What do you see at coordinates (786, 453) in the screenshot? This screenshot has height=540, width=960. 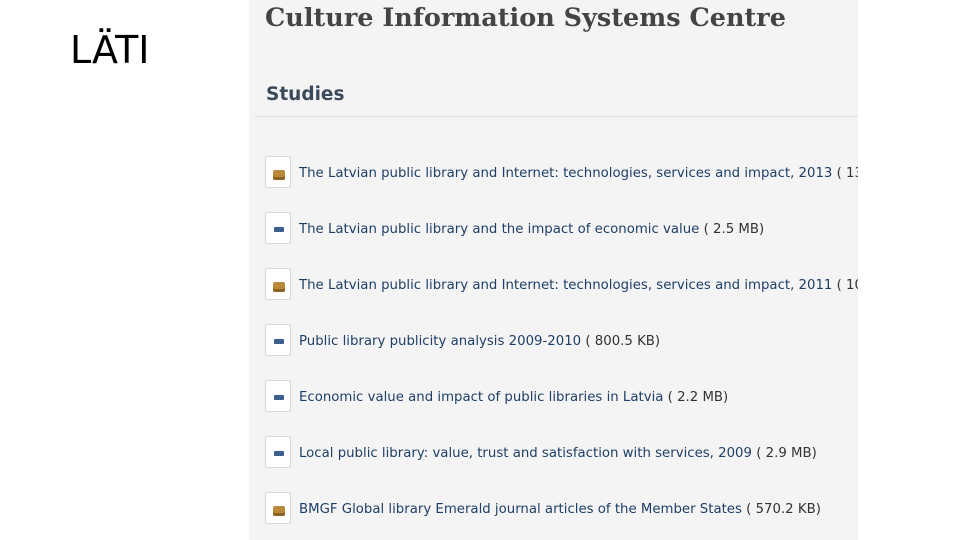 I see `file-size: ( 2.9 MB)` at bounding box center [786, 453].